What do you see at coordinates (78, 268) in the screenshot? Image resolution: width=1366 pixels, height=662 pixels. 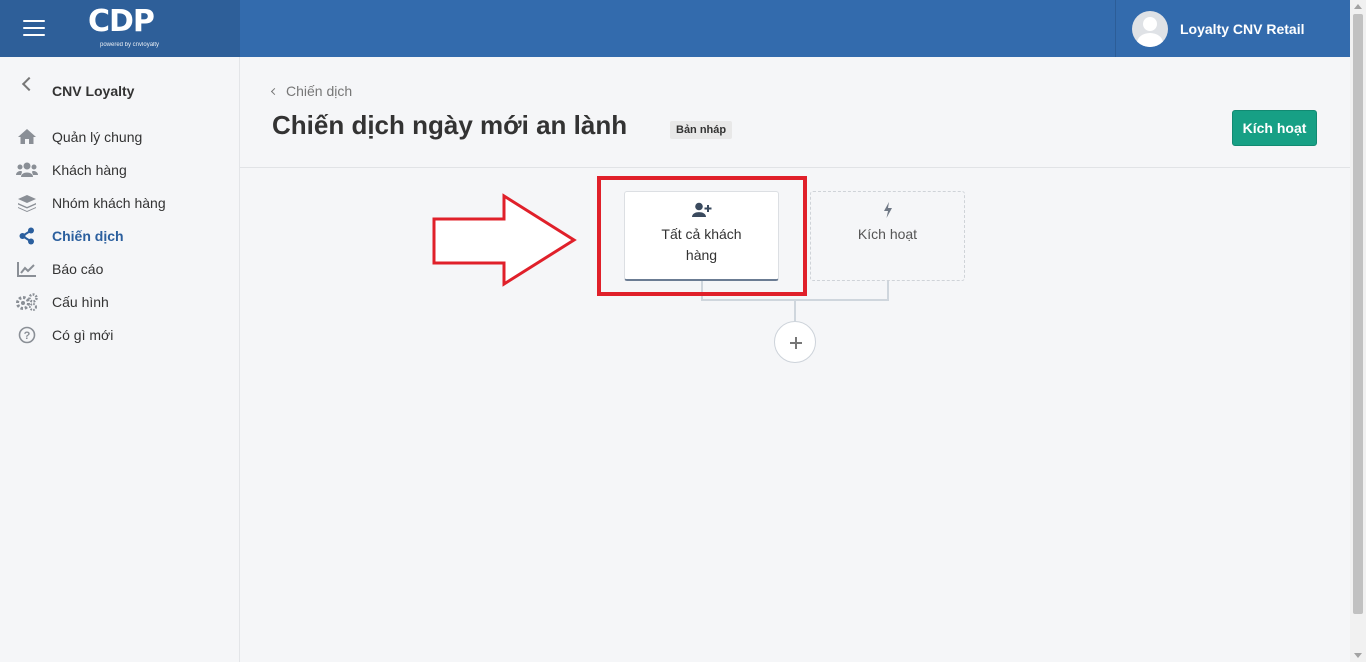 I see `sidebar-item-label: Báo cáo` at bounding box center [78, 268].